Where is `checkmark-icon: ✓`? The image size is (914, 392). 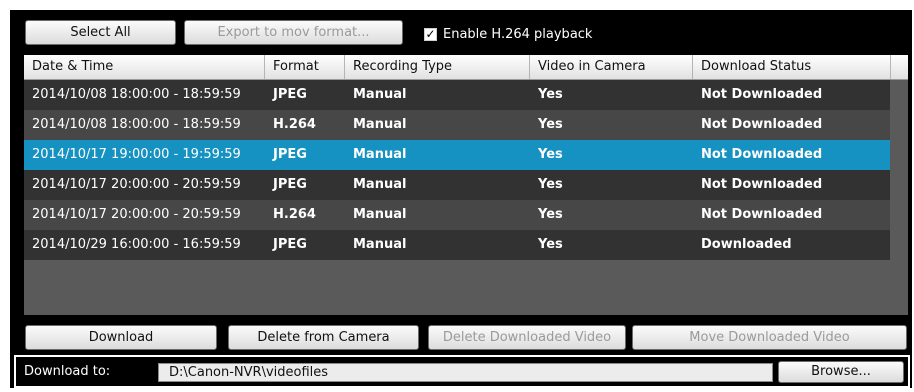 checkmark-icon: ✓ is located at coordinates (430, 34).